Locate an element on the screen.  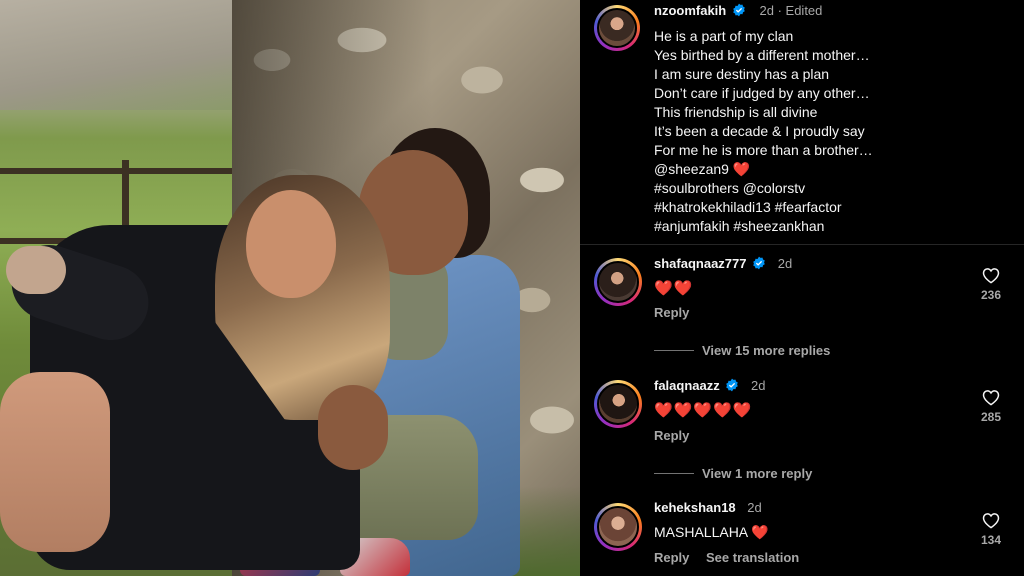
caption-line: He is a part of my clan is located at coordinates (724, 36).